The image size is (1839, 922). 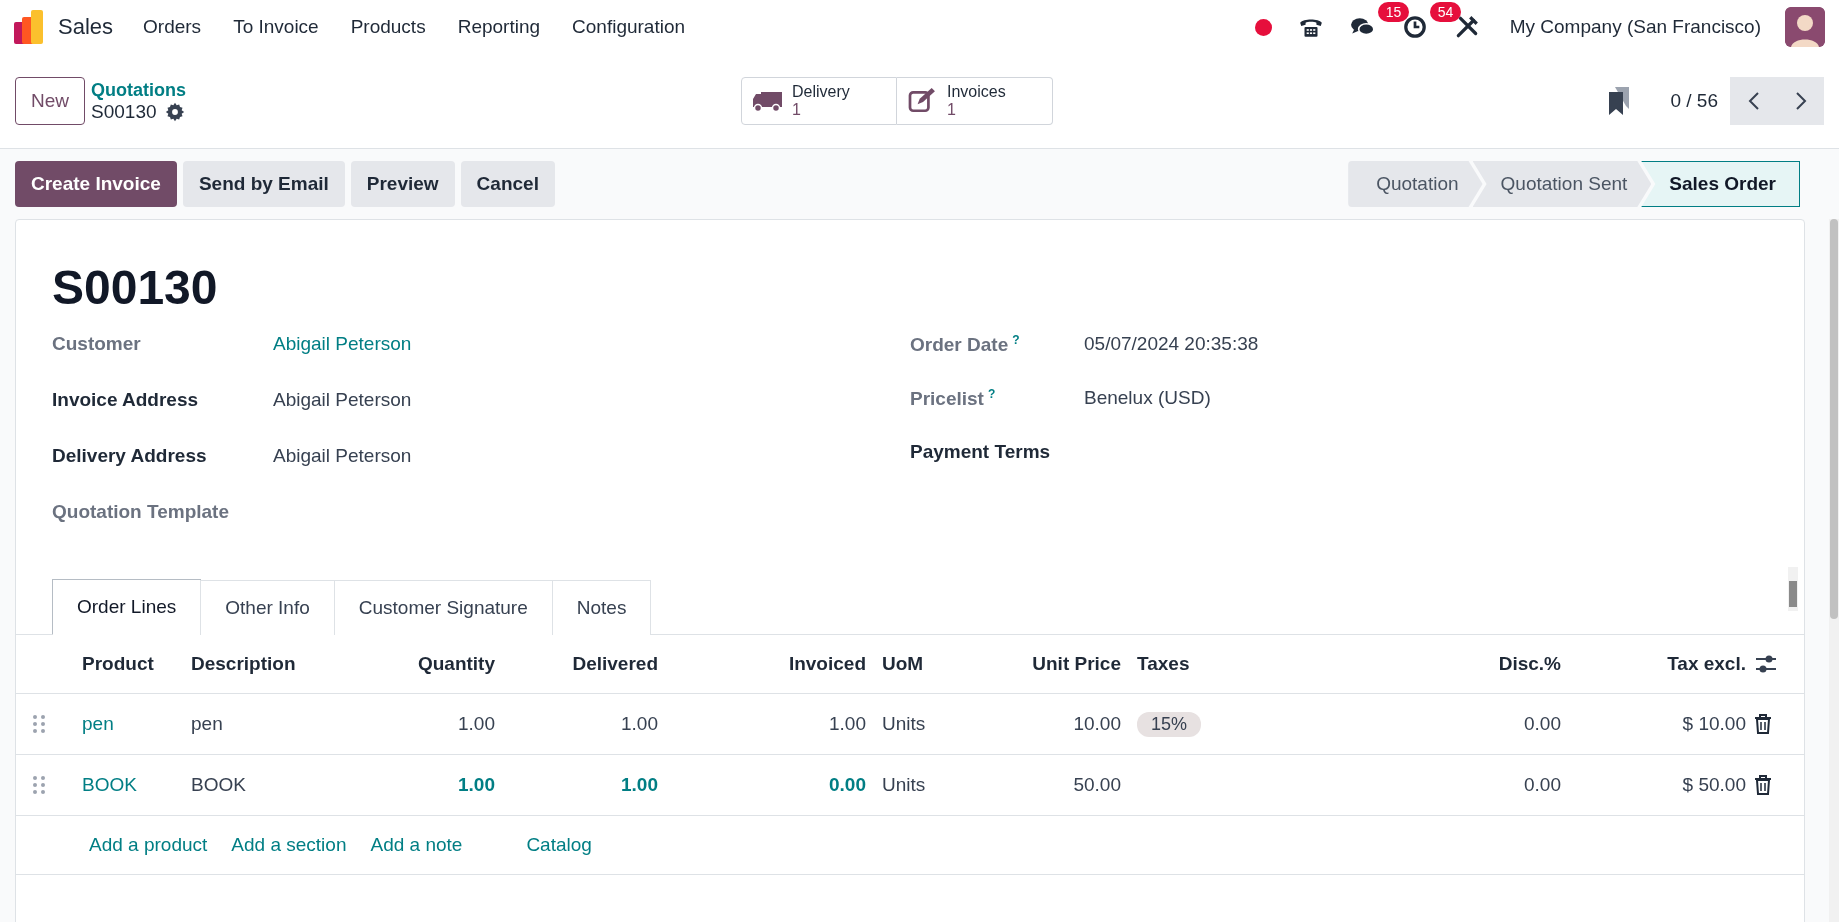 What do you see at coordinates (1147, 398) in the screenshot?
I see `field-value: Benelux (USD)` at bounding box center [1147, 398].